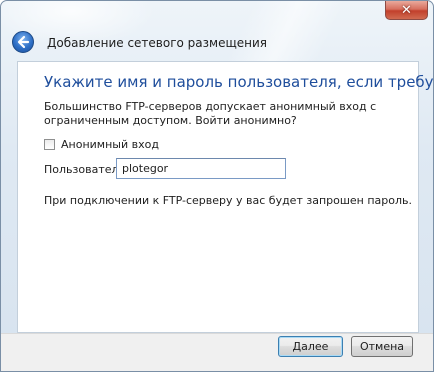  I want to click on footer-bar: Далее Отмена, so click(217, 352).